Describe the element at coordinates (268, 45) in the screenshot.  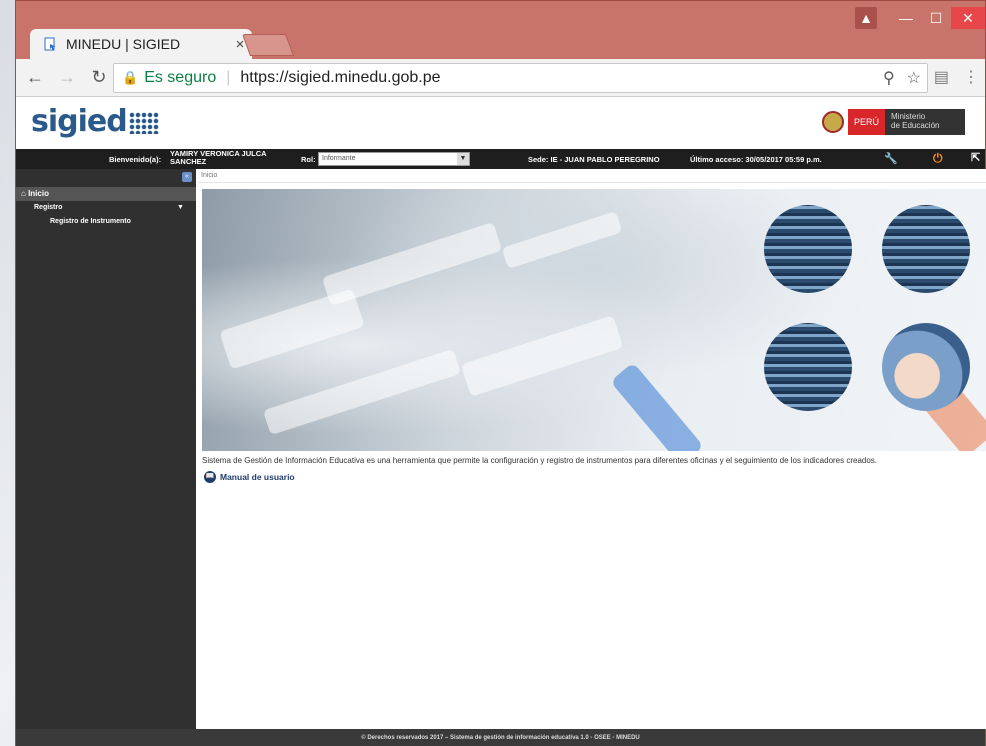
I see `new-tab-button` at that location.